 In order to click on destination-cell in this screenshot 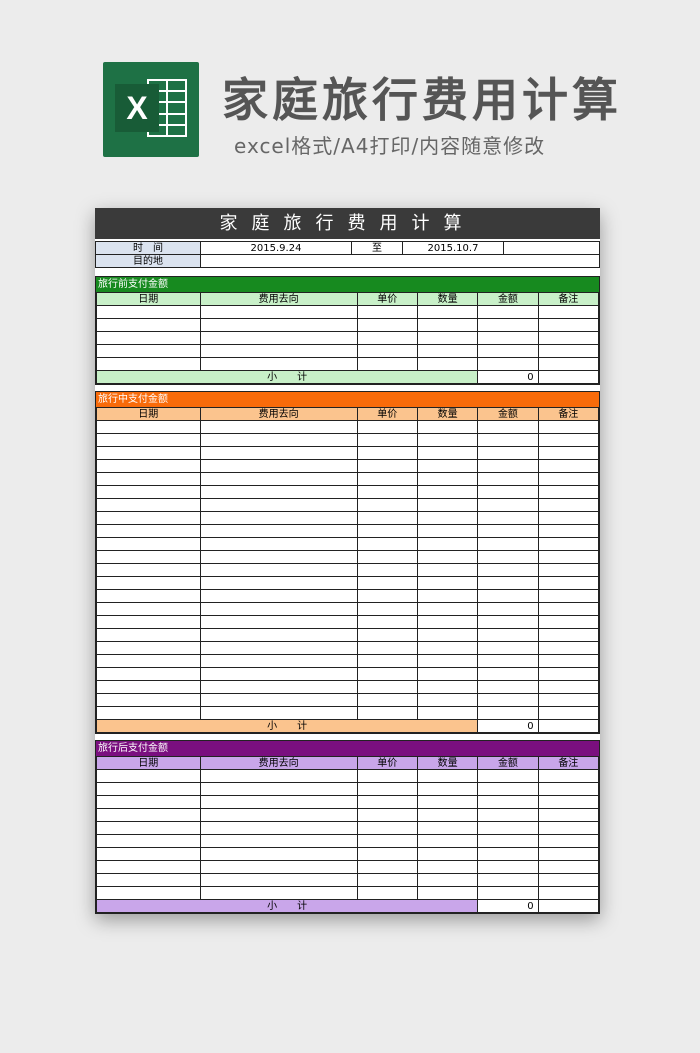, I will do `click(400, 261)`.